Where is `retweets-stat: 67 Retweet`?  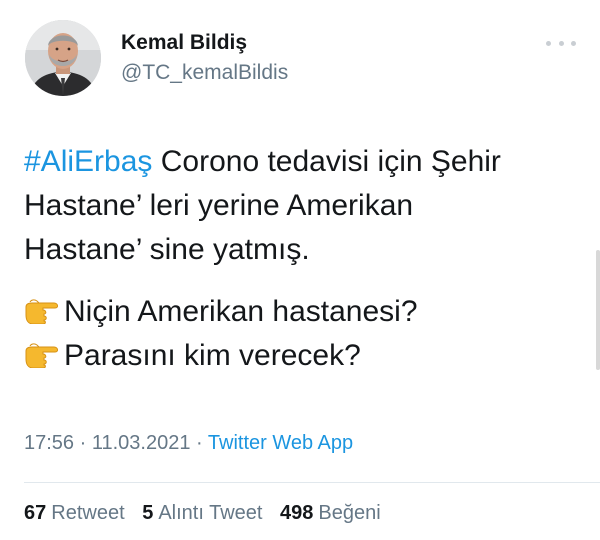
retweets-stat: 67 Retweet is located at coordinates (74, 513).